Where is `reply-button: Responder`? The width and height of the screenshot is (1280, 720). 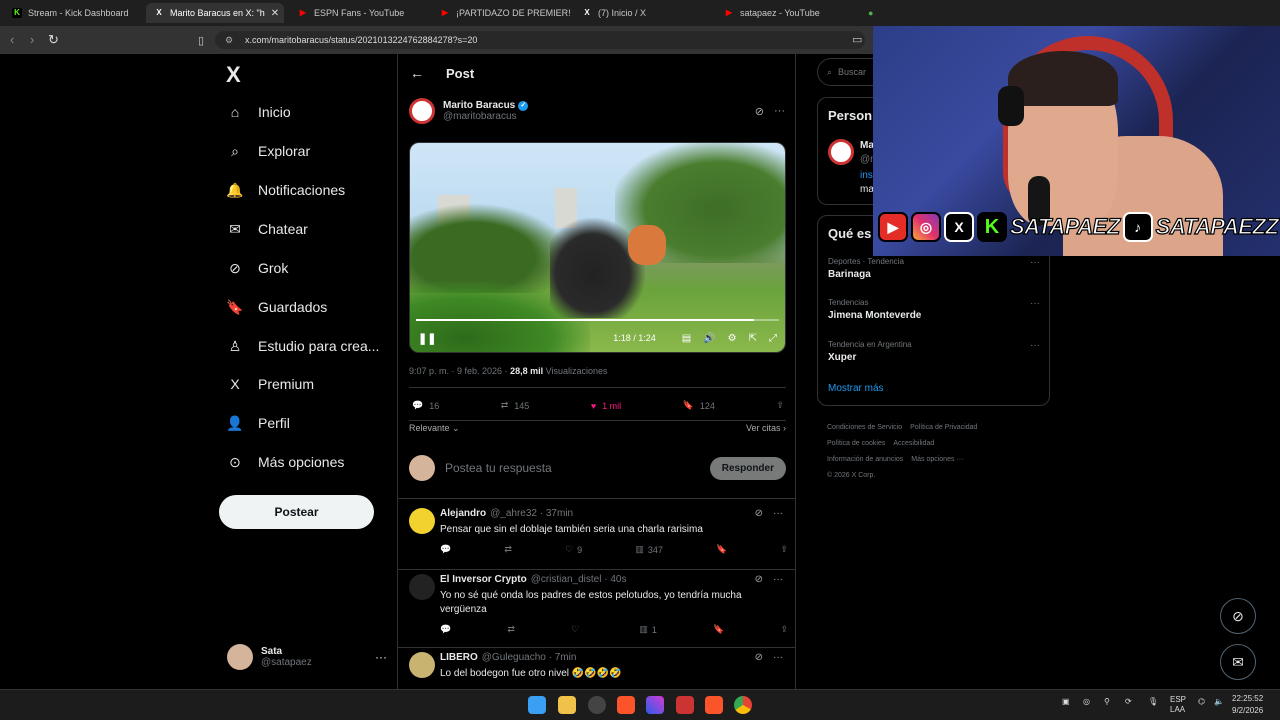 reply-button: Responder is located at coordinates (747, 468).